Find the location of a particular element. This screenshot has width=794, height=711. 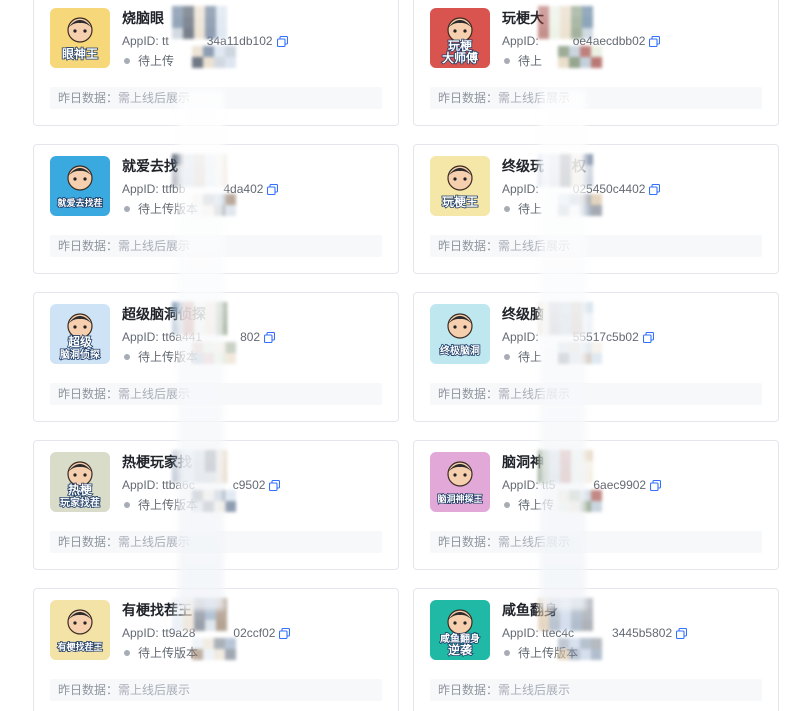

app-info: 终级脑 AppID: 55517c5b02 待上 is located at coordinates (634, 335).